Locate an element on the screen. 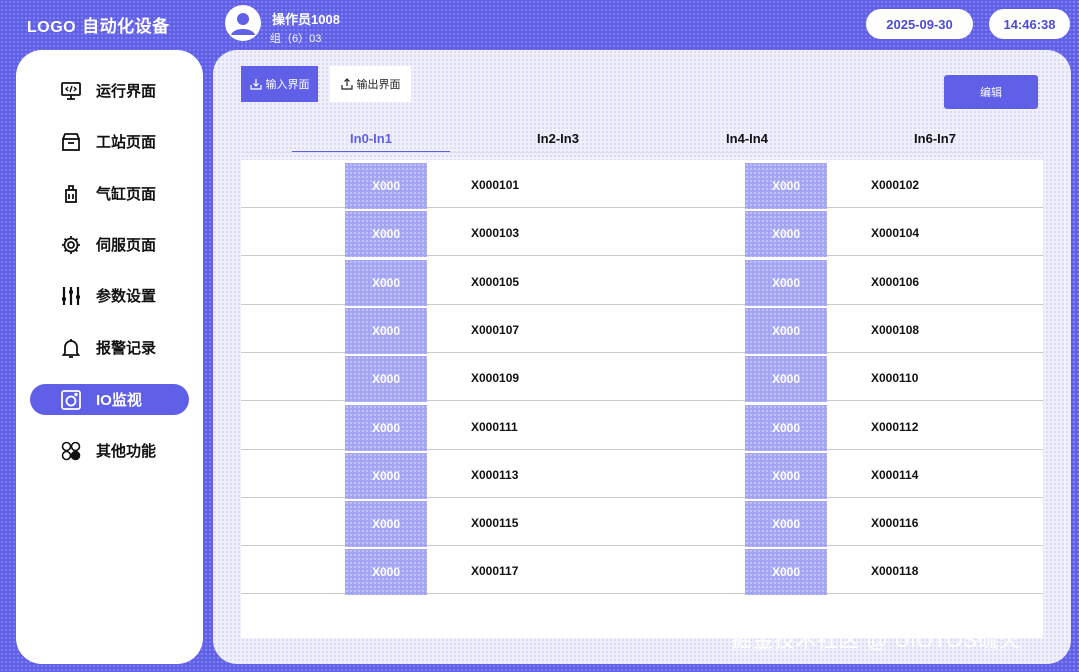 The height and width of the screenshot is (672, 1079). io-point-label: X000117 is located at coordinates (495, 571).